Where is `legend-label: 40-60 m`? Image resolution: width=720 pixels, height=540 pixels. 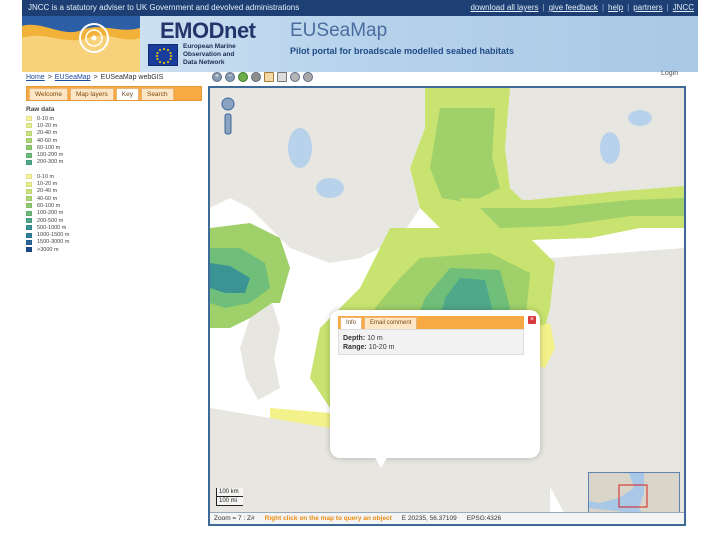 legend-label: 40-60 m is located at coordinates (47, 140).